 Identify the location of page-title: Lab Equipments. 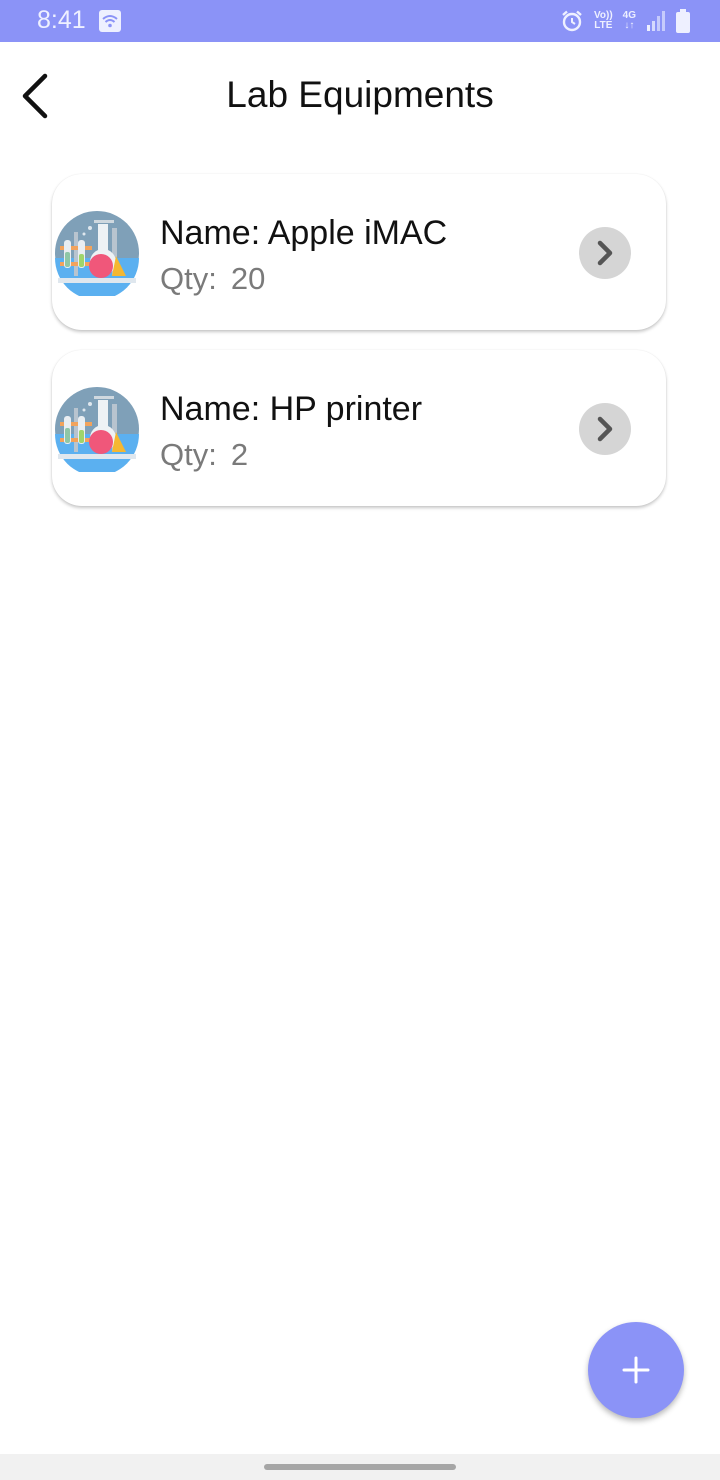
(360, 94).